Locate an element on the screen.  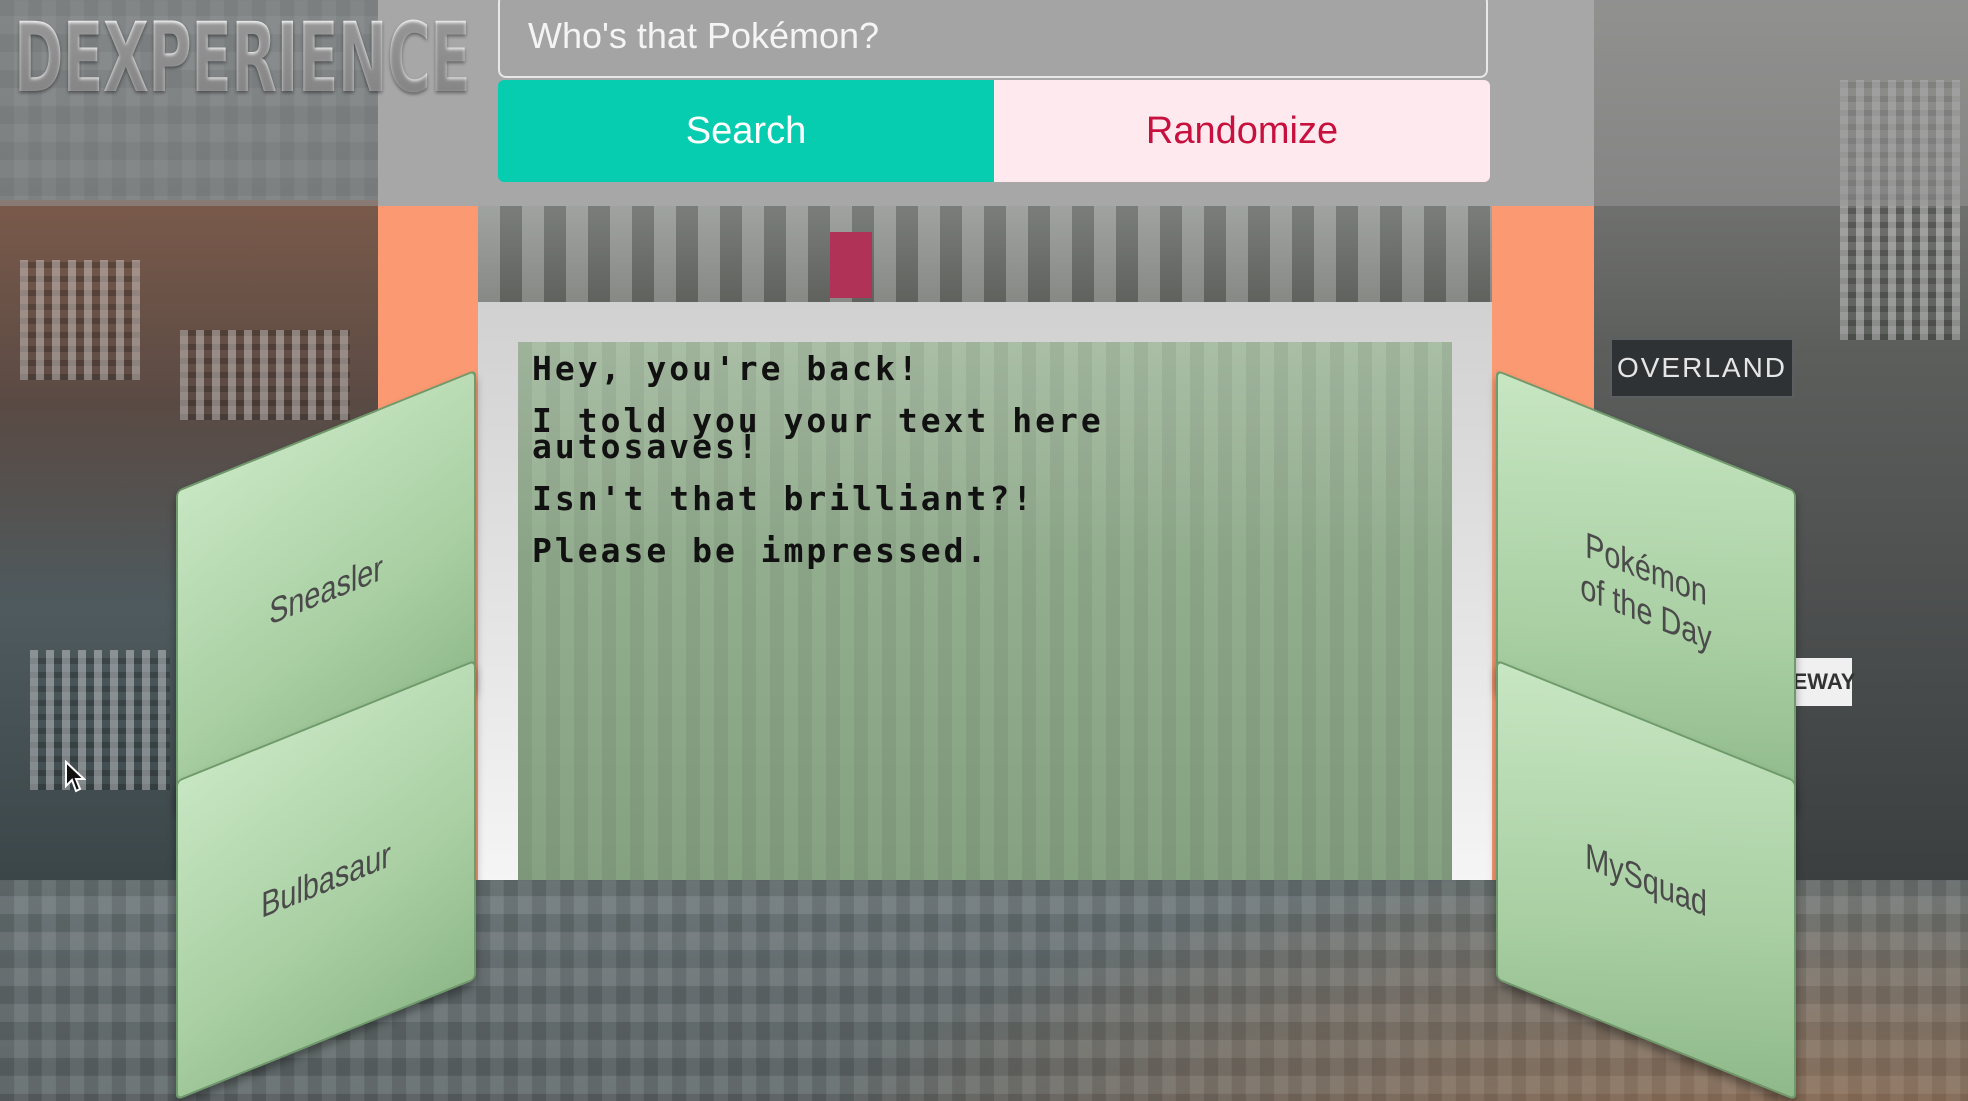
mouse-cursor-icon is located at coordinates (75, 776).